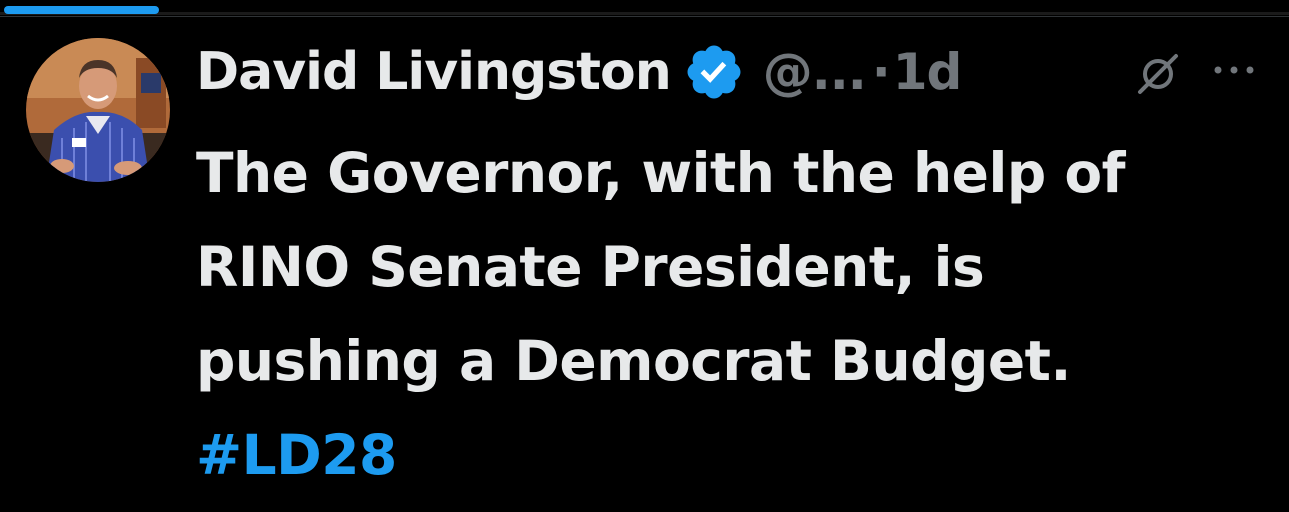 The image size is (1289, 512). Describe the element at coordinates (1158, 74) in the screenshot. I see `grok-icon` at that location.